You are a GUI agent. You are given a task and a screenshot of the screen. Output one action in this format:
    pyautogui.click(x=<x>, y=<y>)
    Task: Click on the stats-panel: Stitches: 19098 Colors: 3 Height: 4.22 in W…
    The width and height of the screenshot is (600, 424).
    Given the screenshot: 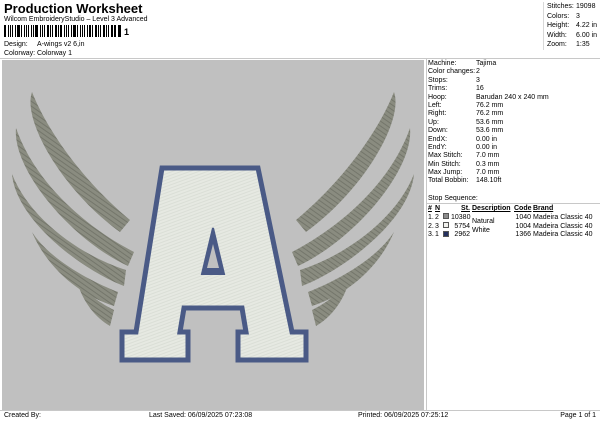 What is the action you would take?
    pyautogui.click(x=571, y=26)
    